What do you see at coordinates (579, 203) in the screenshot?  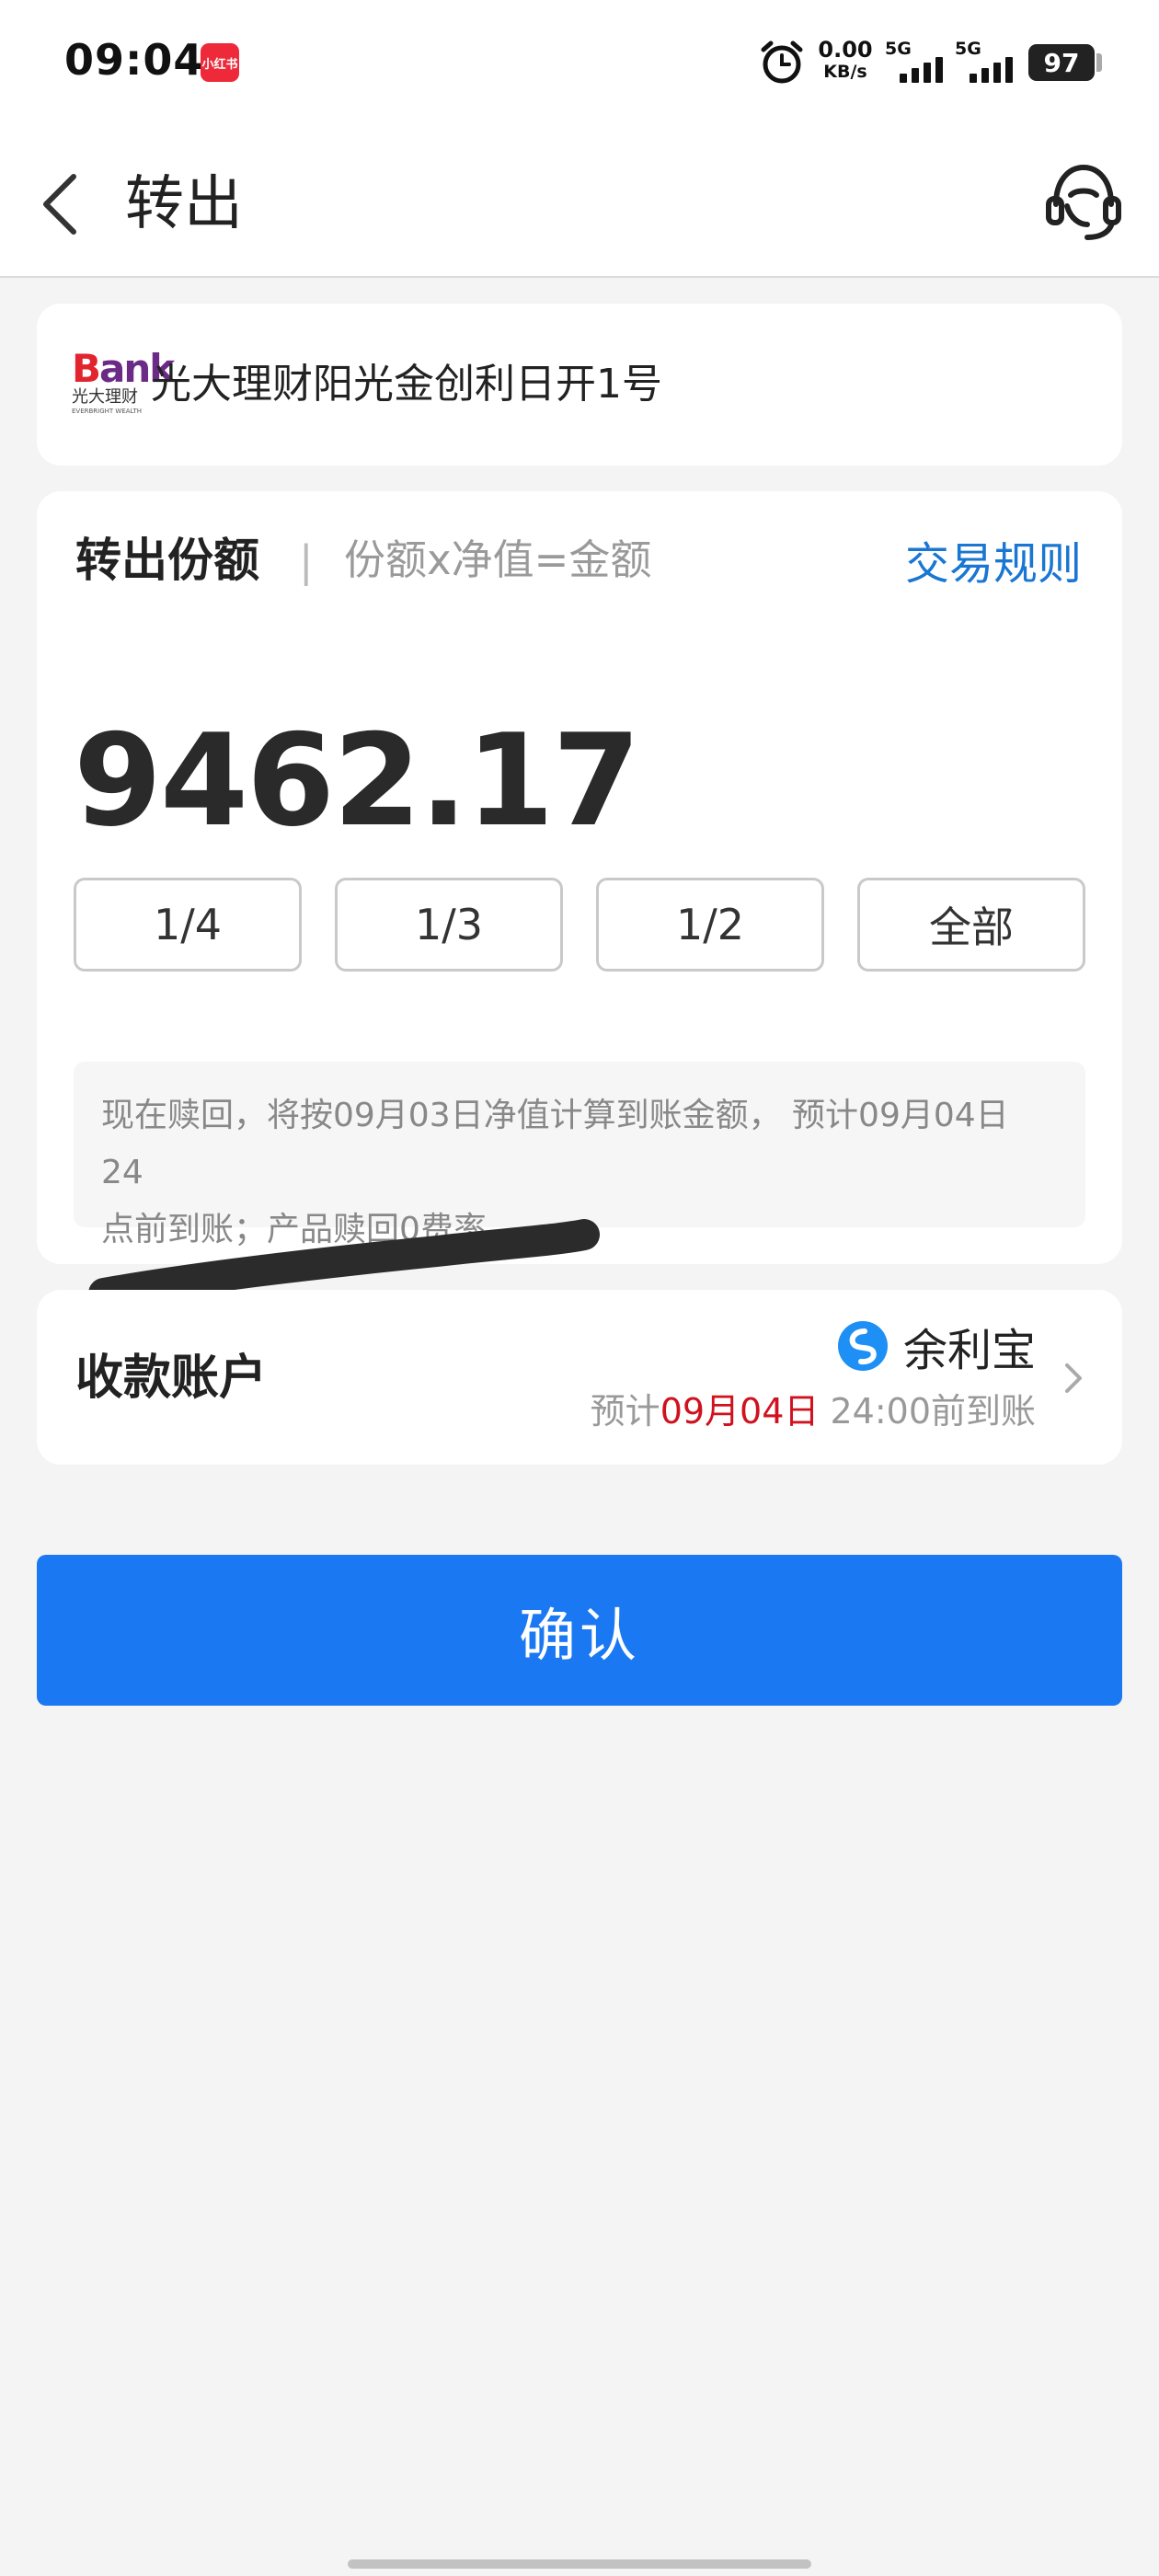 I see `nav-bar: 转出` at bounding box center [579, 203].